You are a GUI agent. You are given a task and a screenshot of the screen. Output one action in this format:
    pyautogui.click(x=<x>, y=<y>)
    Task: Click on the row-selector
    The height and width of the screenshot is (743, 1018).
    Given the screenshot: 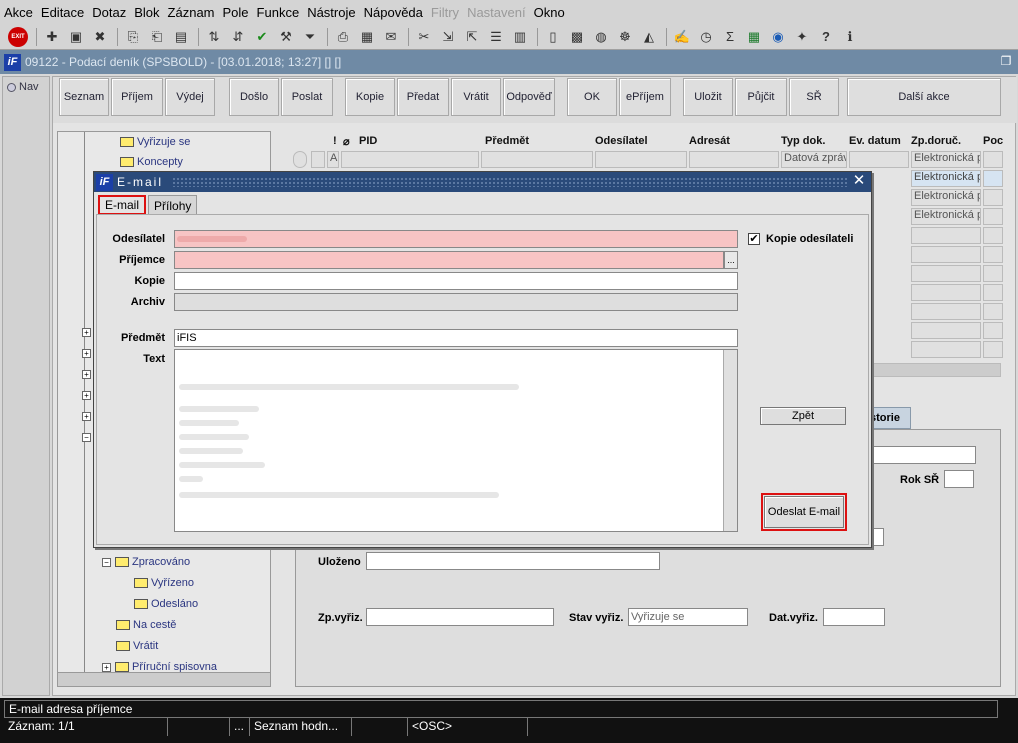 What is the action you would take?
    pyautogui.click(x=318, y=159)
    